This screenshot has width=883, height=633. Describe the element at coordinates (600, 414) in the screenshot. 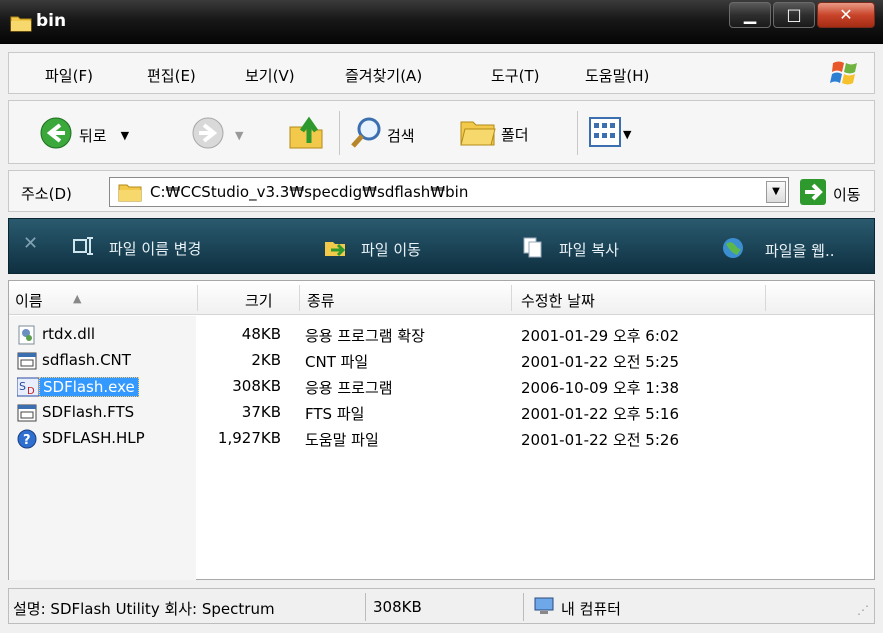

I see `file-modified: 2001-01-22 오후 5:16` at that location.